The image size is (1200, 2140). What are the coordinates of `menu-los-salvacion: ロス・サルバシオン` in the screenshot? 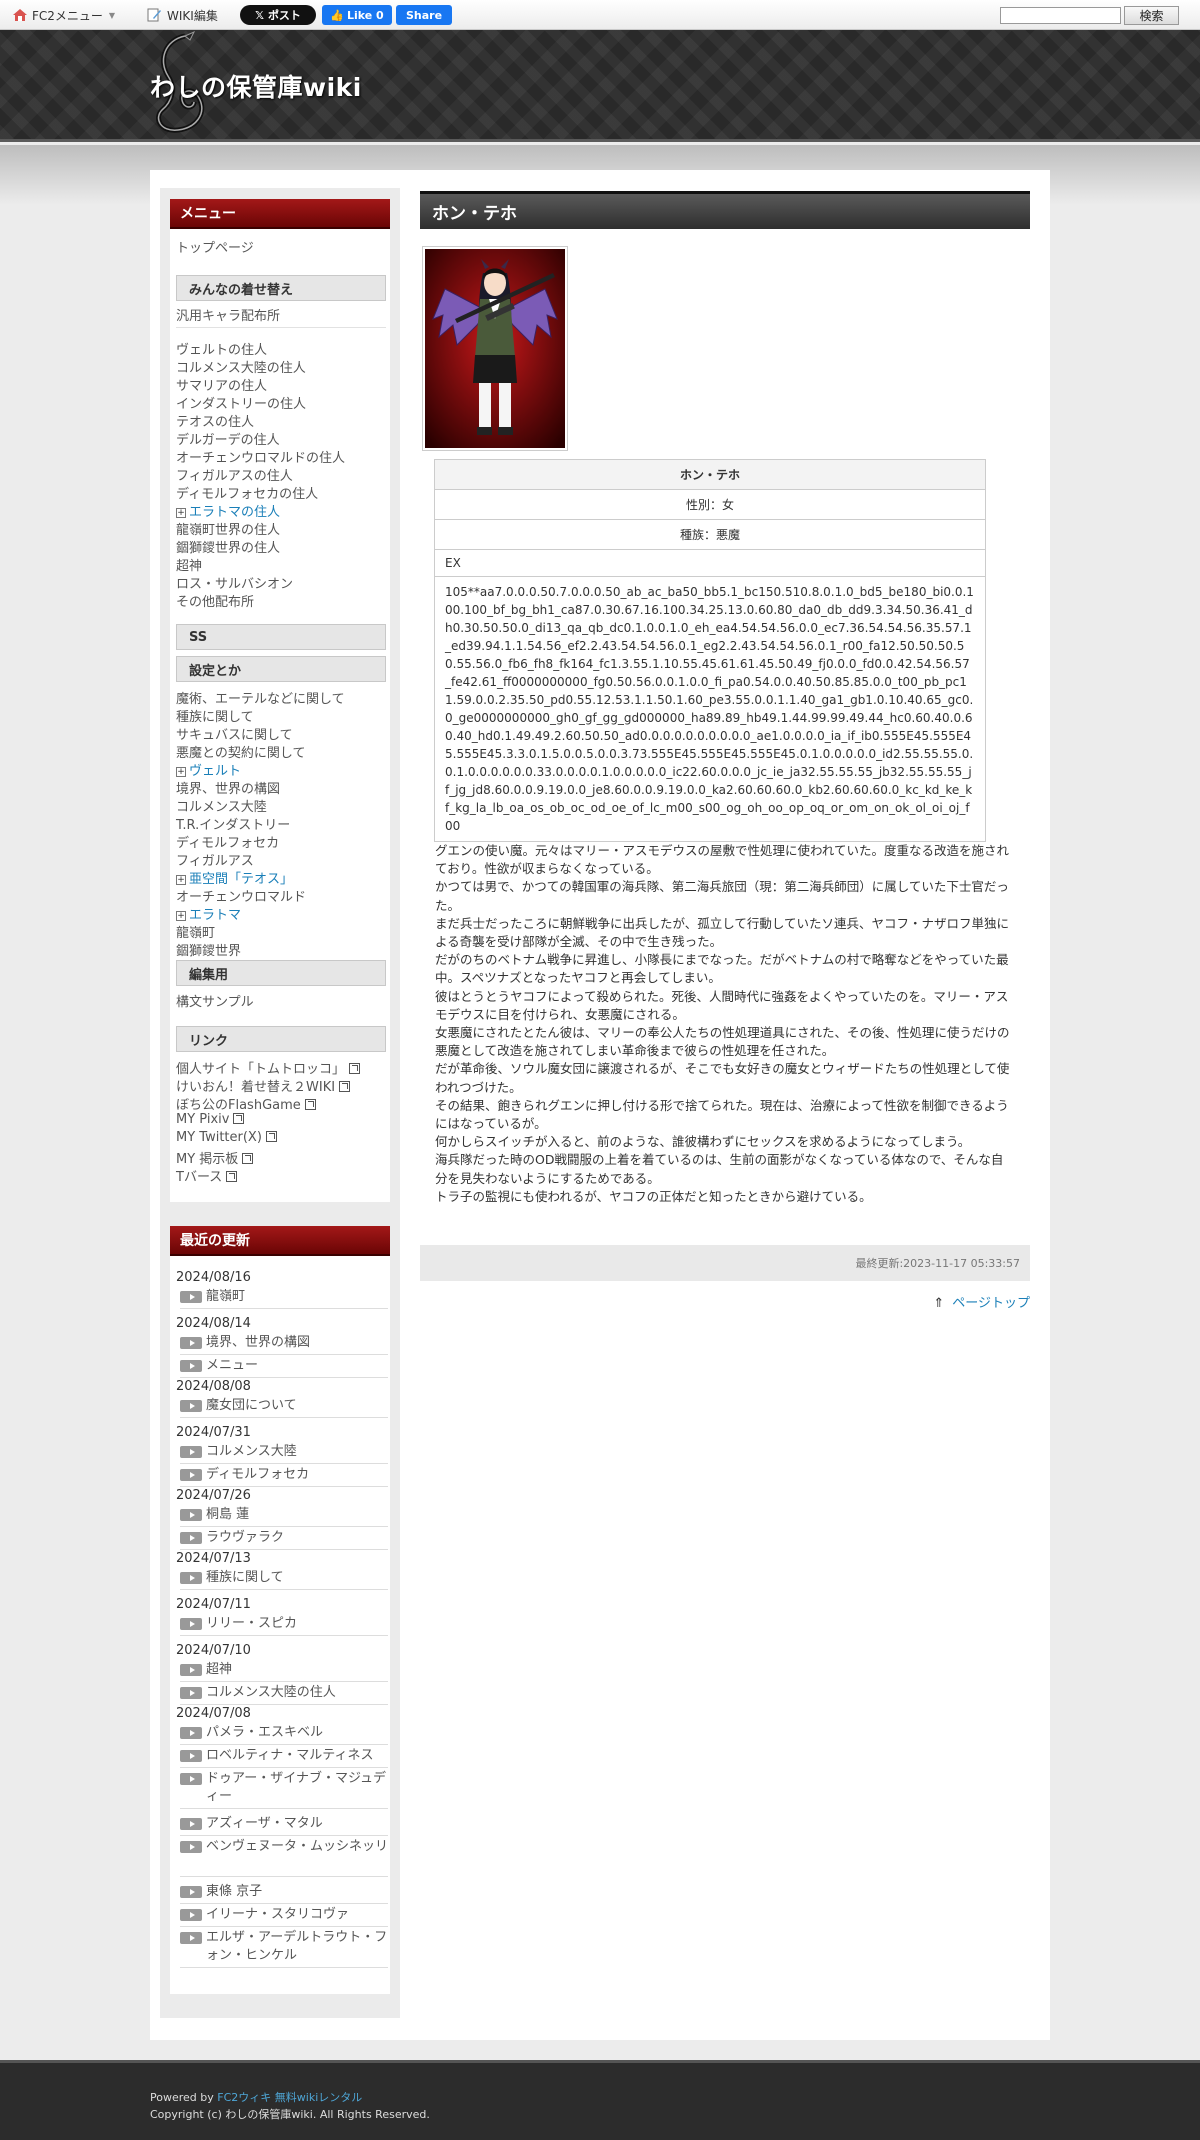 It's located at (234, 582).